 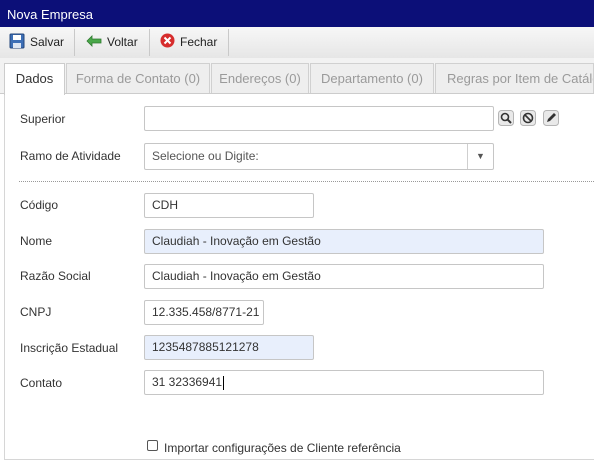 I want to click on inscricao-estadual-label: Inscrição Estadual, so click(x=69, y=348).